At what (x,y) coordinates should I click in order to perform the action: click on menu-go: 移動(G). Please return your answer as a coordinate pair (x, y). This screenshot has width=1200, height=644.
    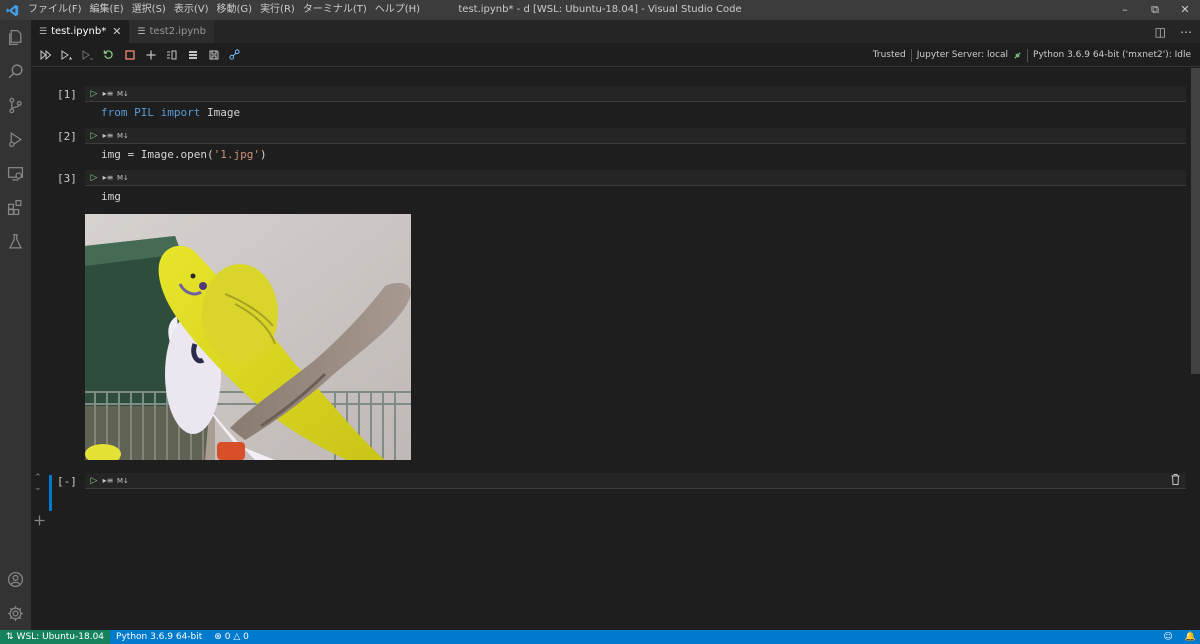
    Looking at the image, I should click on (235, 10).